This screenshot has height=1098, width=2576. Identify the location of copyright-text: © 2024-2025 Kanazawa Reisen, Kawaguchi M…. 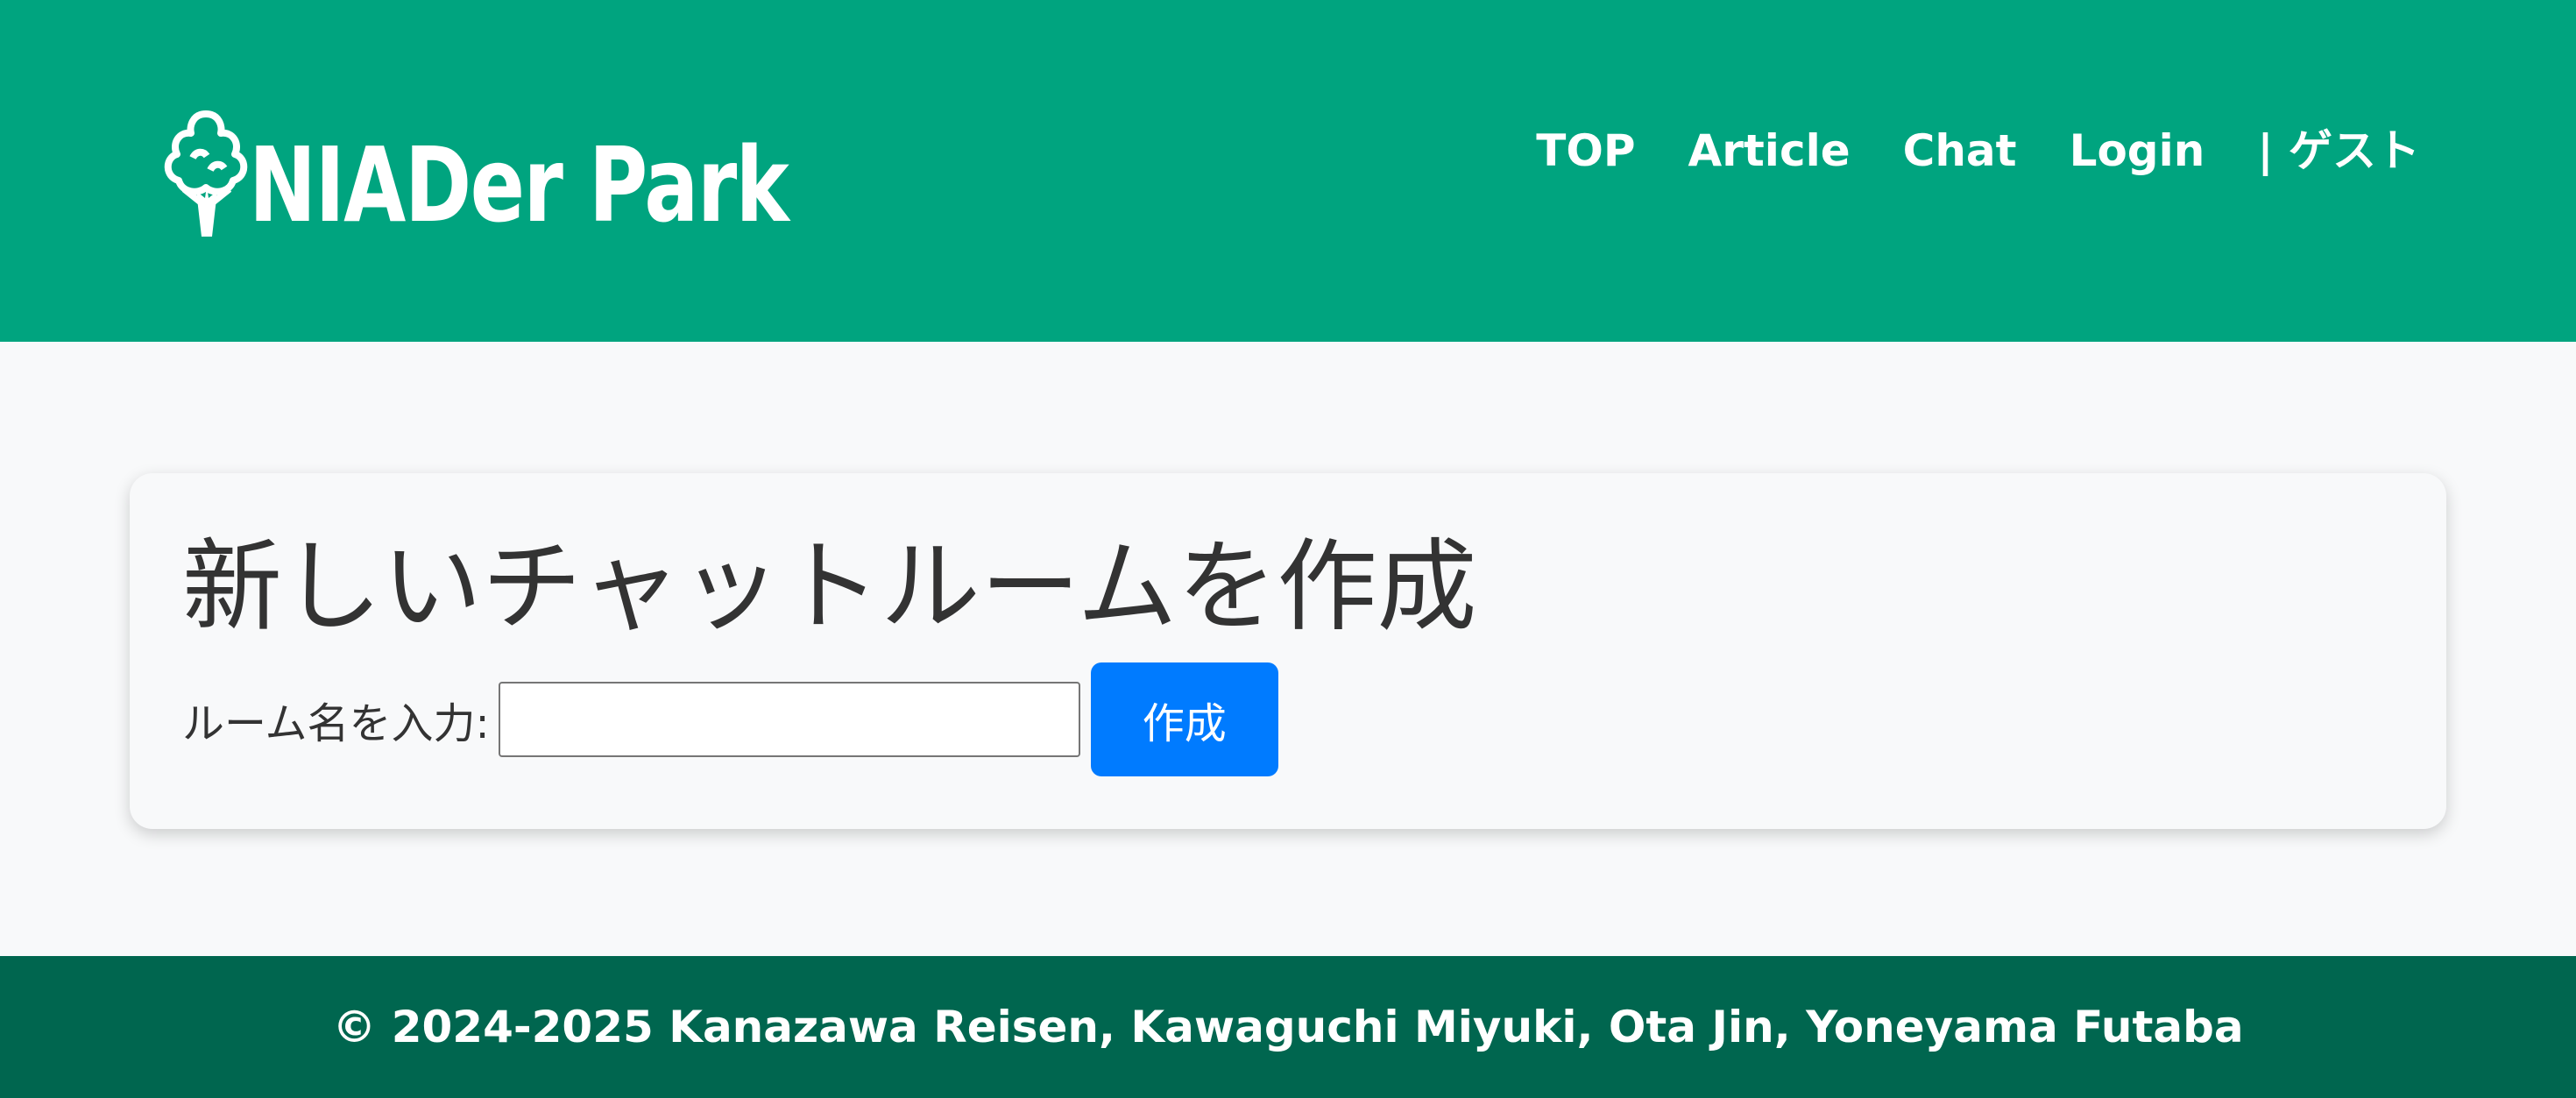
(1288, 1027).